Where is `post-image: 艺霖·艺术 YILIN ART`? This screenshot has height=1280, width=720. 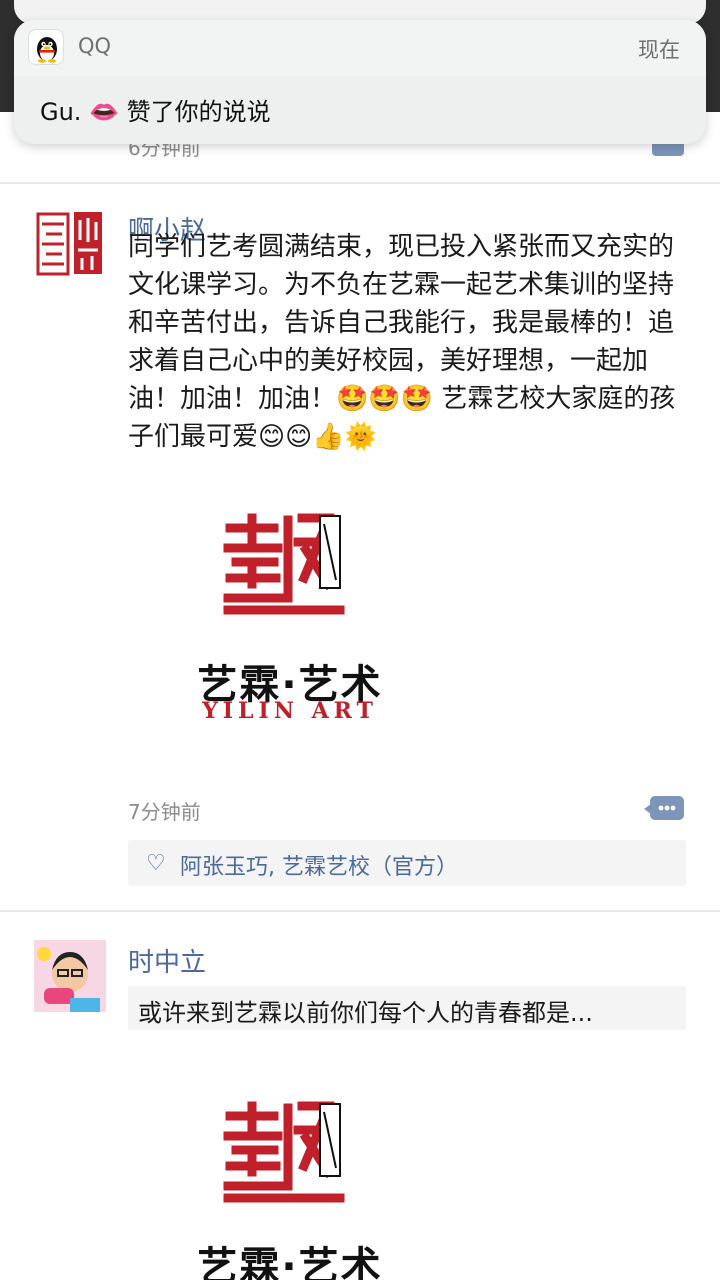 post-image: 艺霖·艺术 YILIN ART is located at coordinates (290, 615).